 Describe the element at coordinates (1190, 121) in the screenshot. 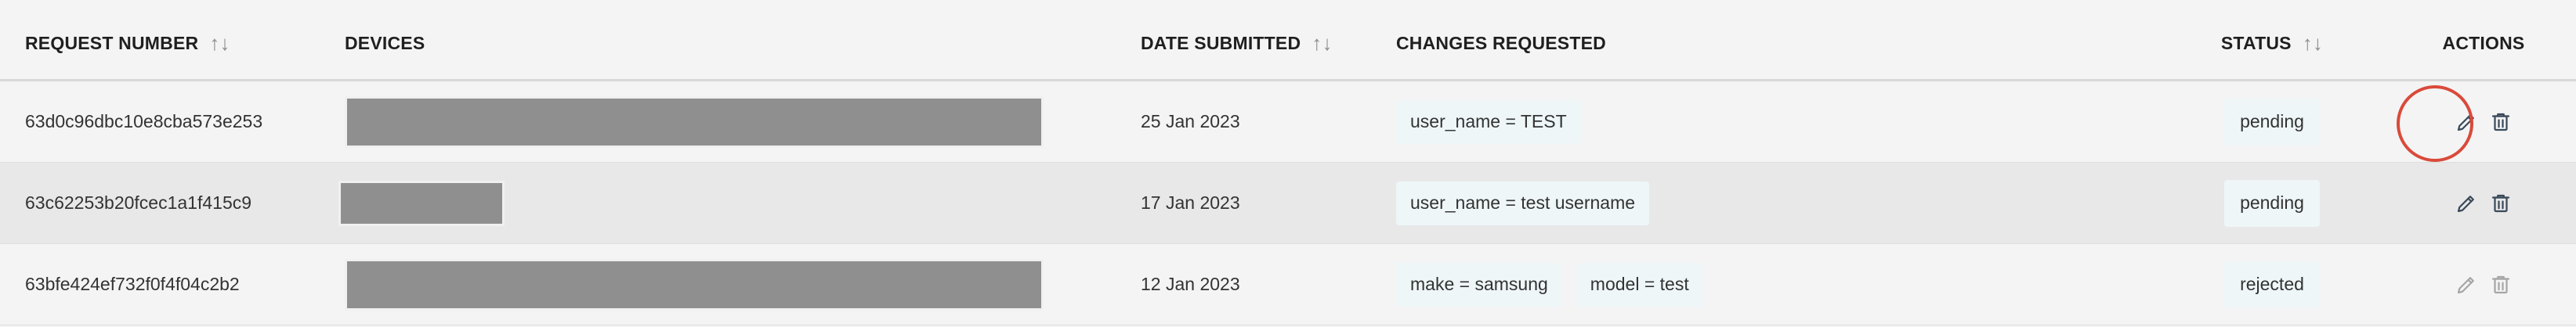

I see `date-submitted: 25 Jan 2023` at that location.